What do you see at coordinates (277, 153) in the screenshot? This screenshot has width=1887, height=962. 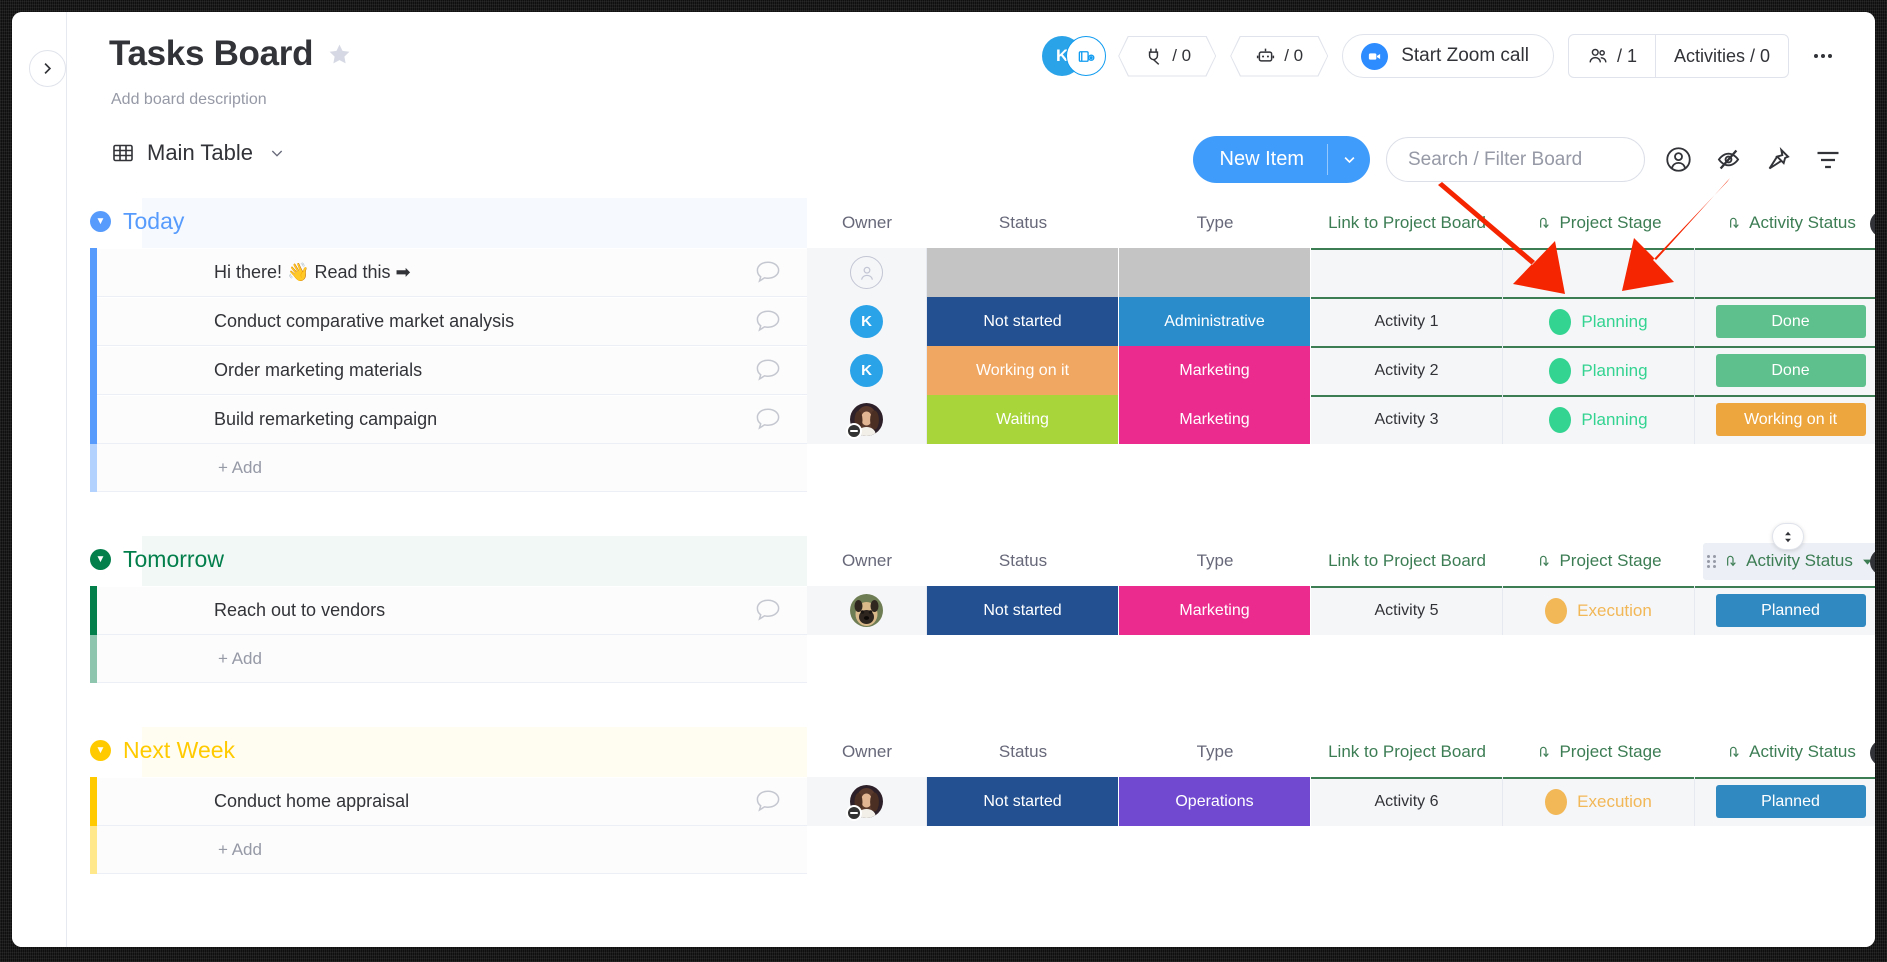 I see `chevron-down-icon` at bounding box center [277, 153].